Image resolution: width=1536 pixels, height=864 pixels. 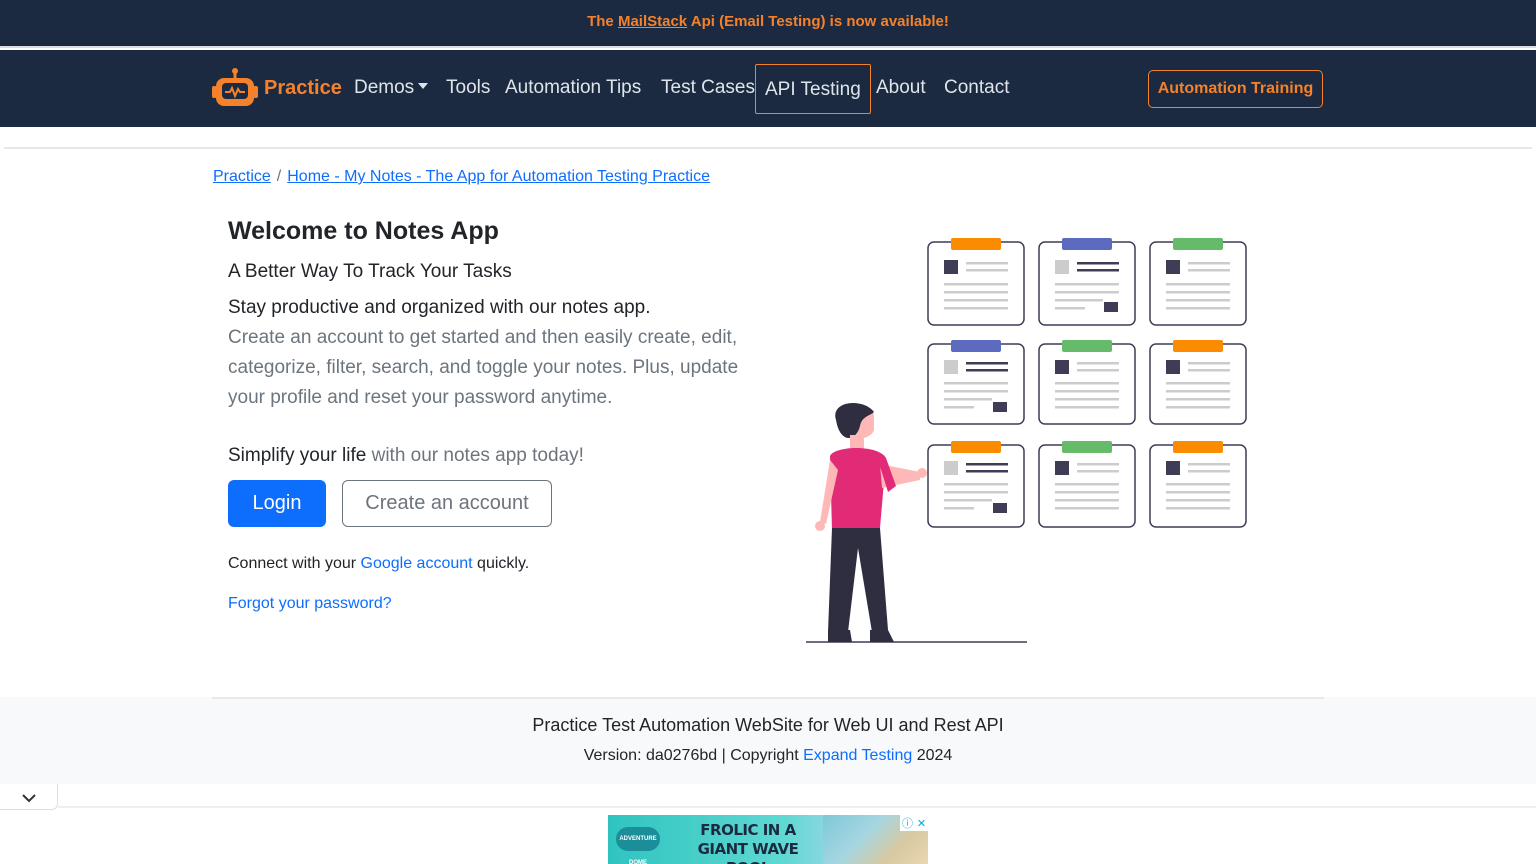 What do you see at coordinates (277, 503) in the screenshot?
I see `login-button: Login` at bounding box center [277, 503].